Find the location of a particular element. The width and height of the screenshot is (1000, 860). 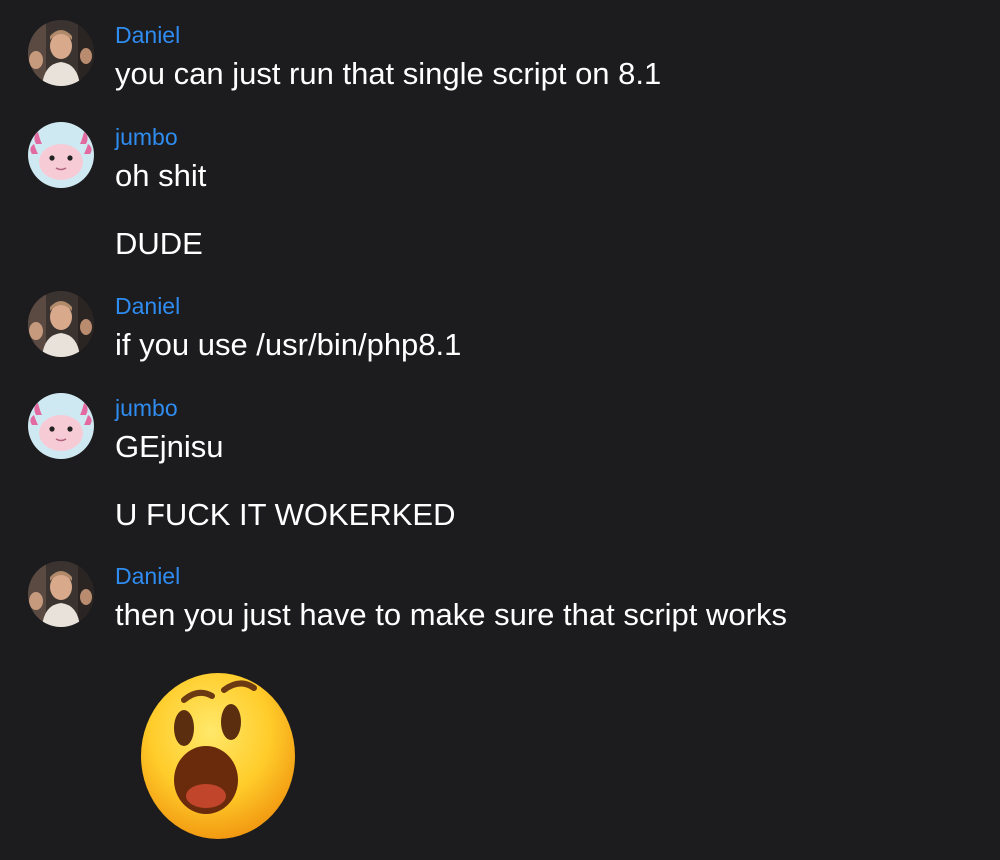

message-text: DUDE is located at coordinates (159, 243).